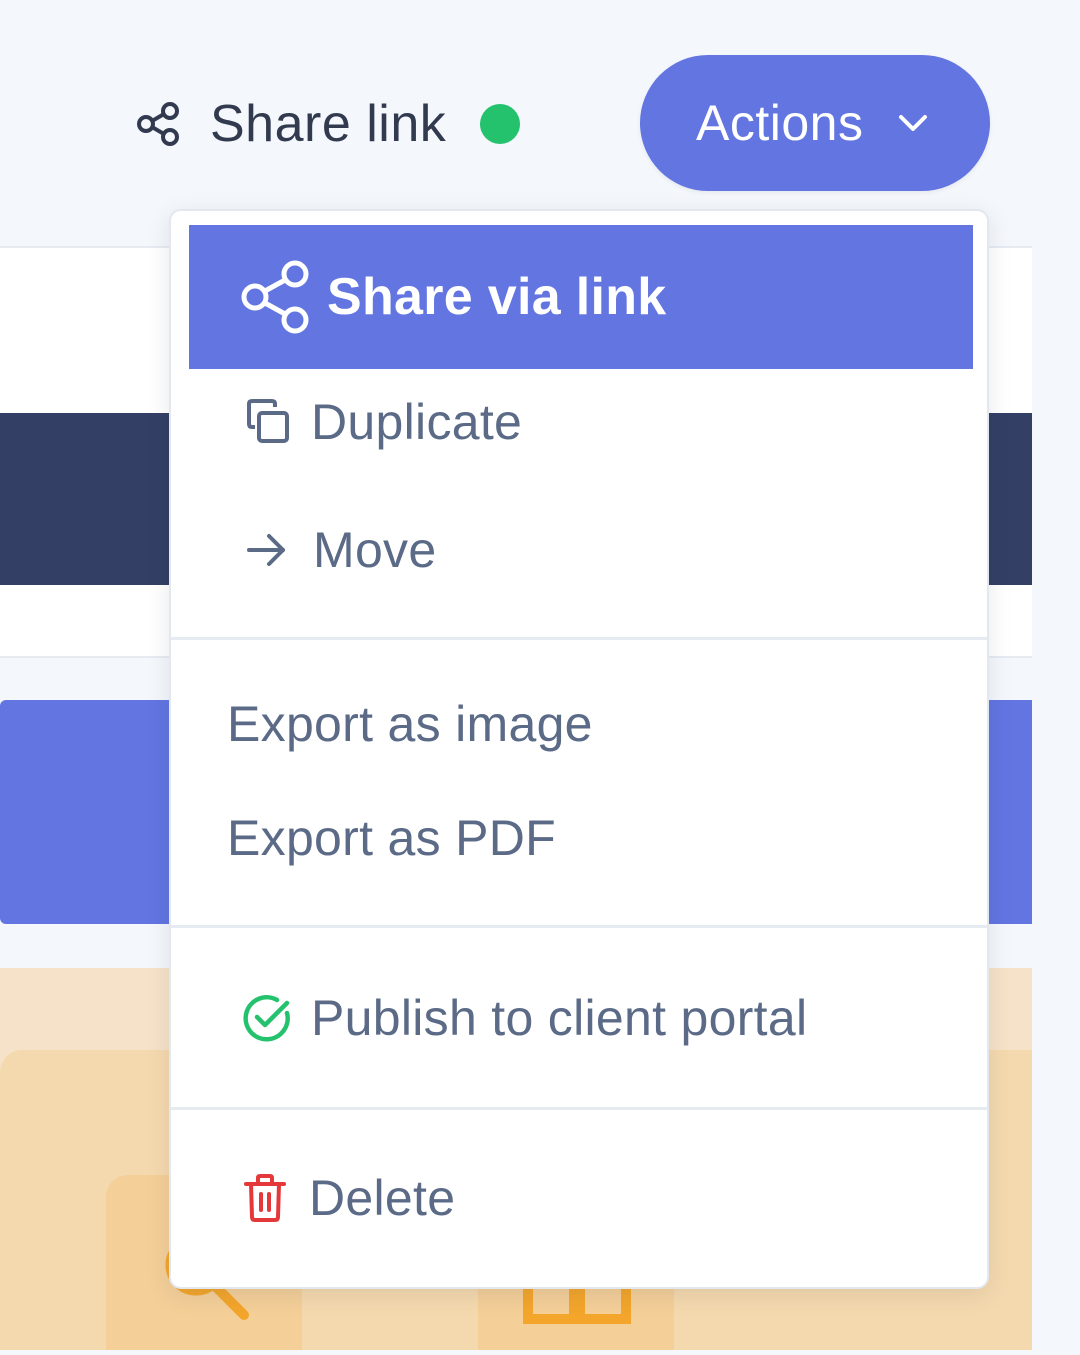  I want to click on menu-item-export-pdf: Export as PDF, so click(391, 838).